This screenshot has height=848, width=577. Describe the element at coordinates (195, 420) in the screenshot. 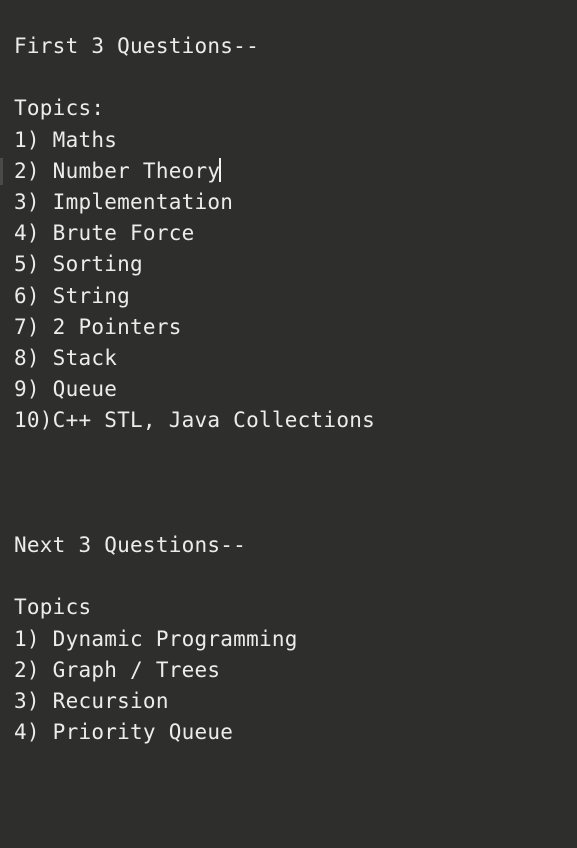

I see `section1-item-10: 10)C++ STL, Java Collections` at that location.